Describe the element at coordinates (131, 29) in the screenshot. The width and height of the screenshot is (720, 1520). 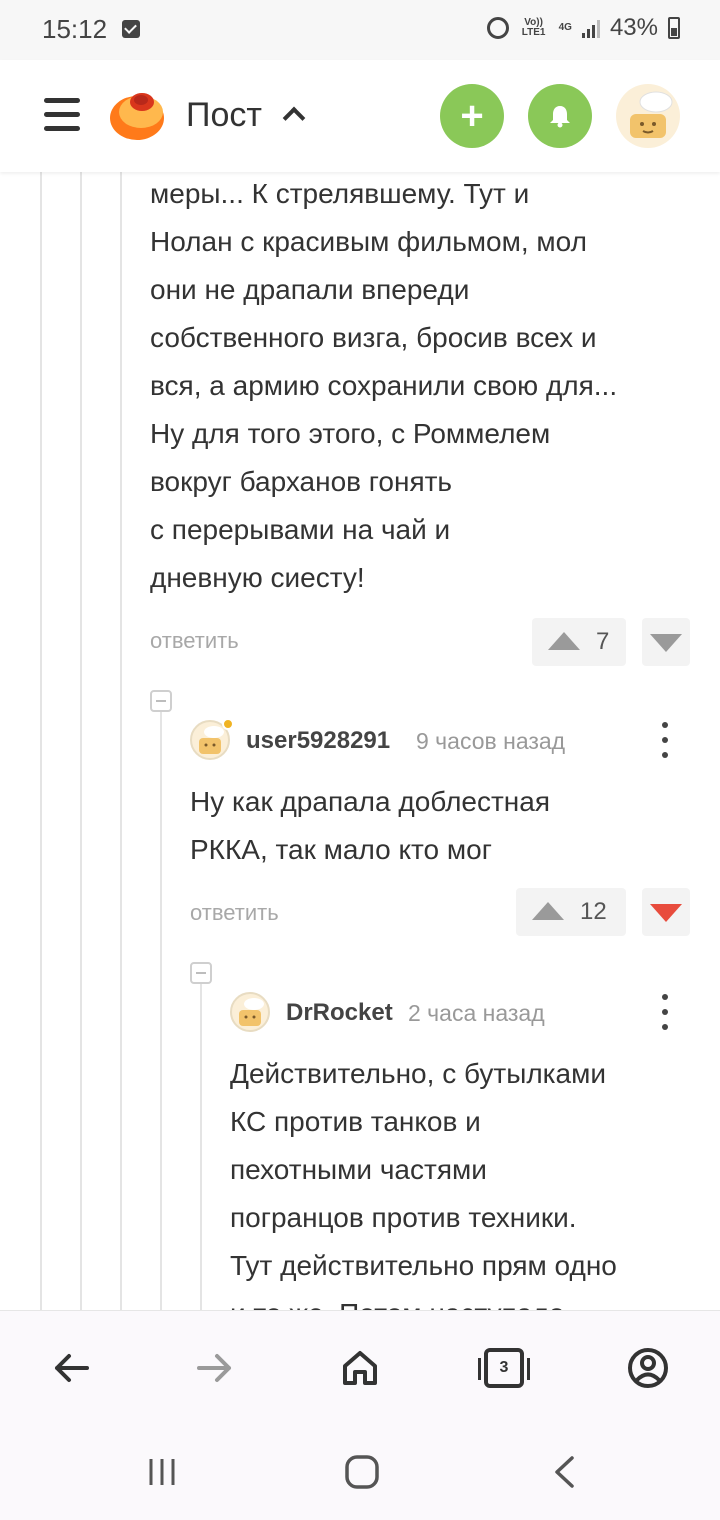
I see `checkbox-notification-icon` at that location.